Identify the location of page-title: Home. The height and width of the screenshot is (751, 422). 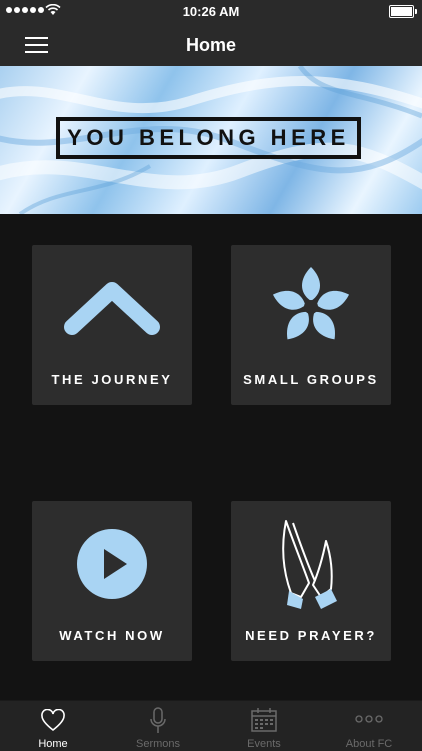
(210, 45).